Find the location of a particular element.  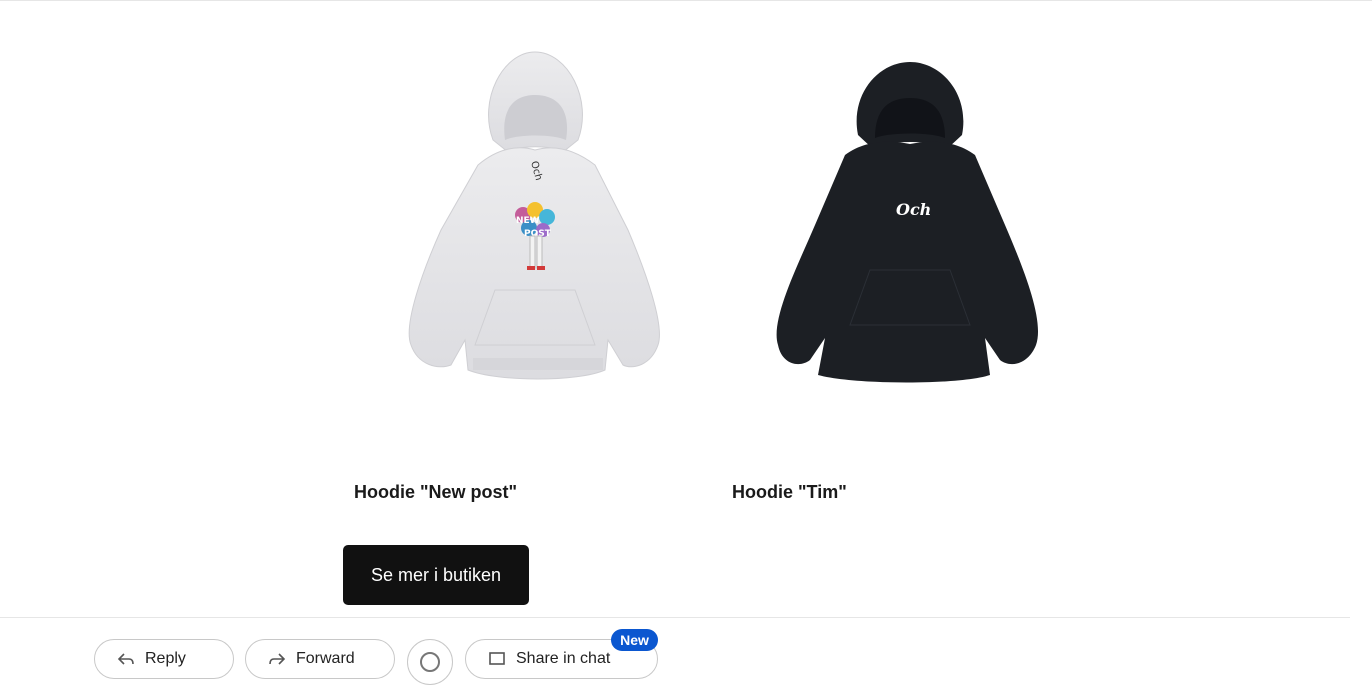

emoji-button is located at coordinates (430, 662).